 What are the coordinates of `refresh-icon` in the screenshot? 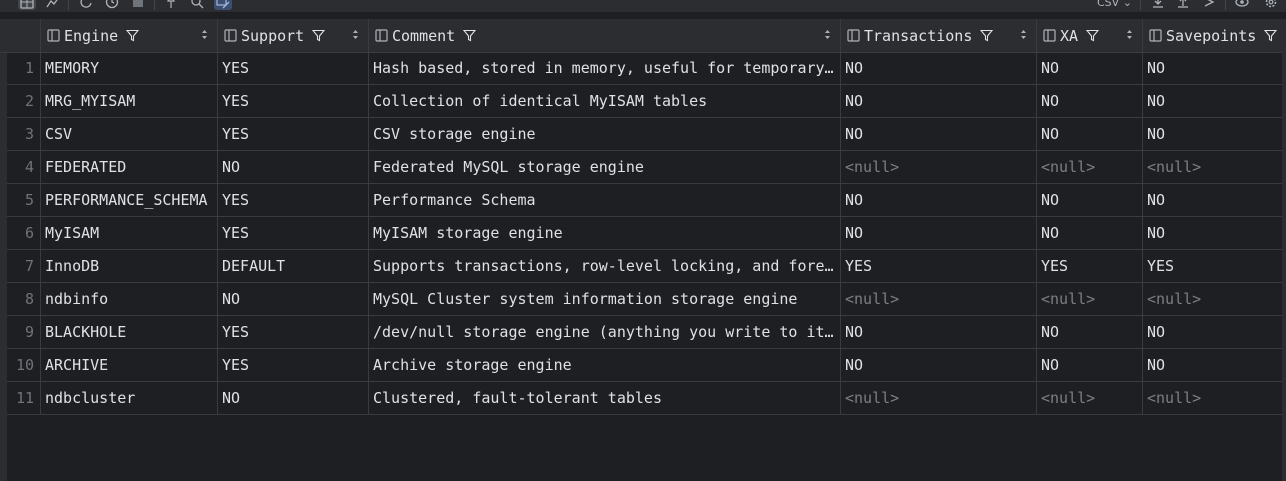 It's located at (86, 5).